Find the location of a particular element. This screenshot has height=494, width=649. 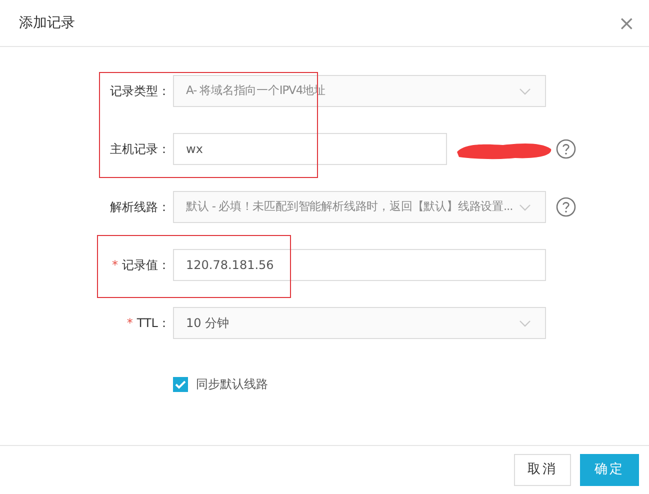

cancel-button: 取消 is located at coordinates (542, 470).